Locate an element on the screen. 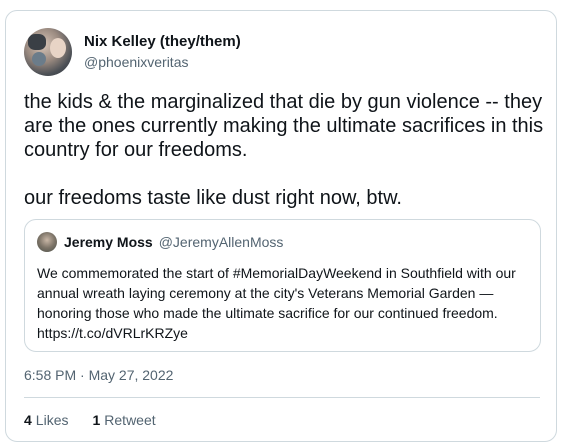  tweet-timestamp: 6:58 PM · May 27, 2022 is located at coordinates (98, 375).